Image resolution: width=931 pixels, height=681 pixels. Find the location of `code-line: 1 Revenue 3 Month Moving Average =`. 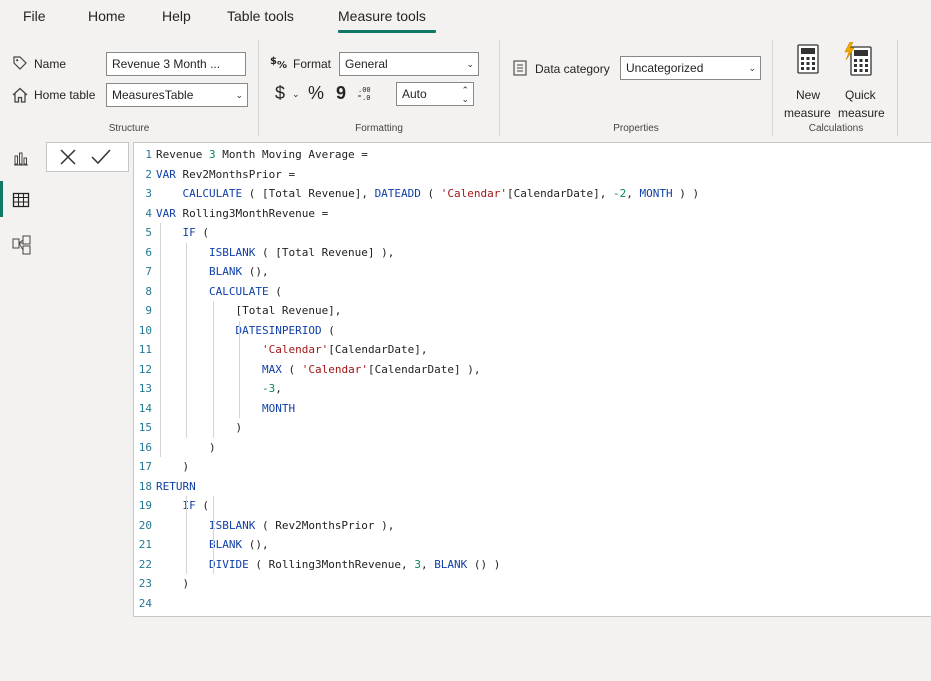

code-line: 1 Revenue 3 Month Moving Average = is located at coordinates (251, 155).